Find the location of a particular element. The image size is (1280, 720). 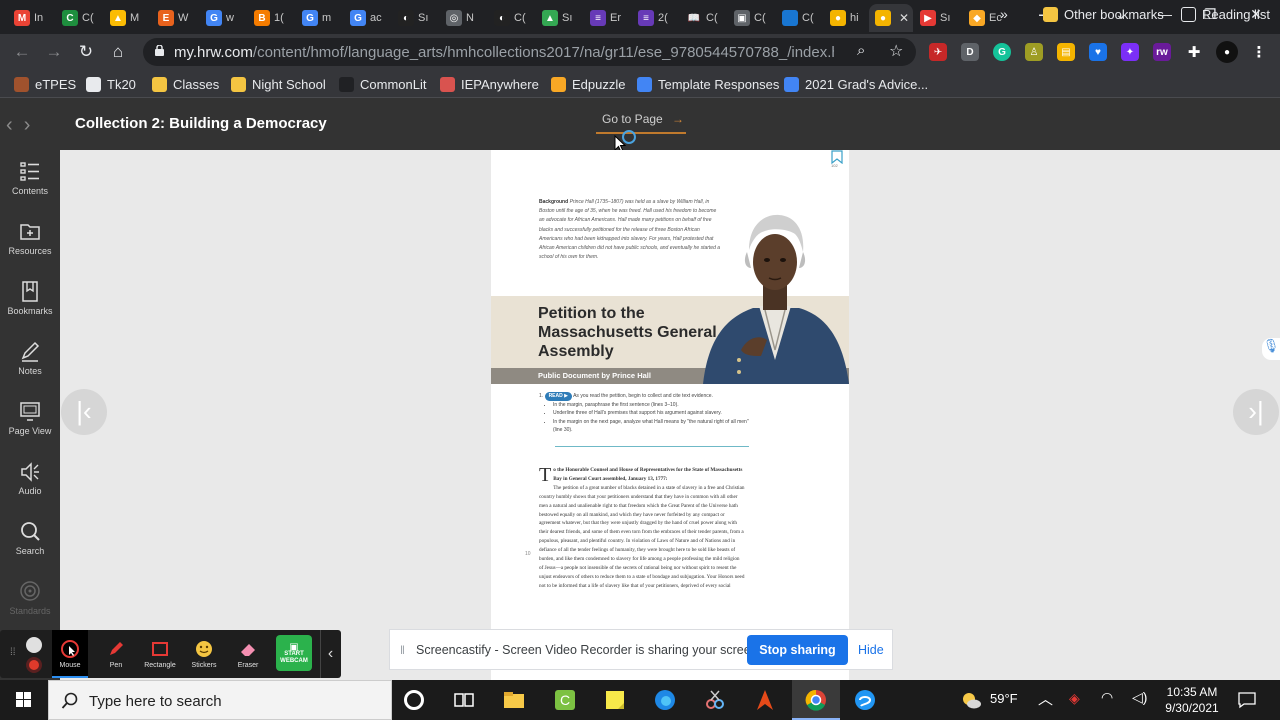

extension-icon: ♥ is located at coordinates (1098, 52).